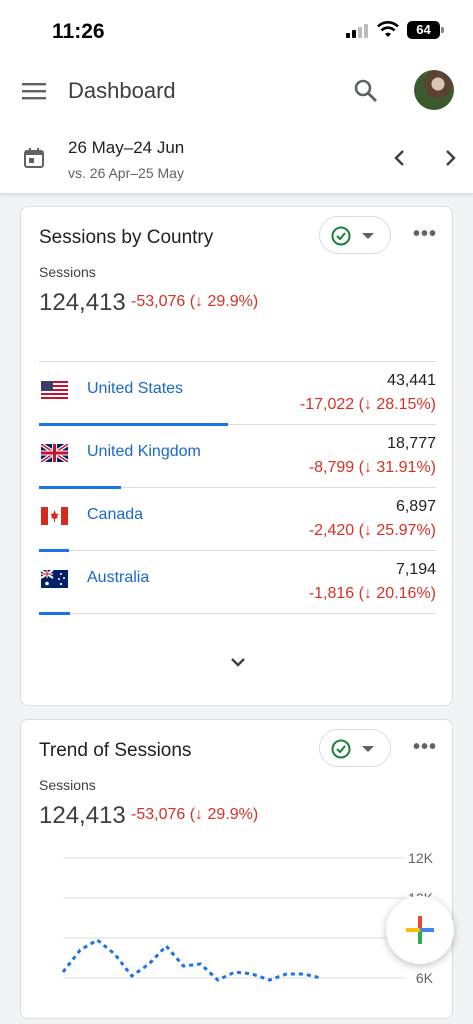 Image resolution: width=473 pixels, height=1024 pixels. Describe the element at coordinates (415, 506) in the screenshot. I see `country-sessions: 6,897` at that location.